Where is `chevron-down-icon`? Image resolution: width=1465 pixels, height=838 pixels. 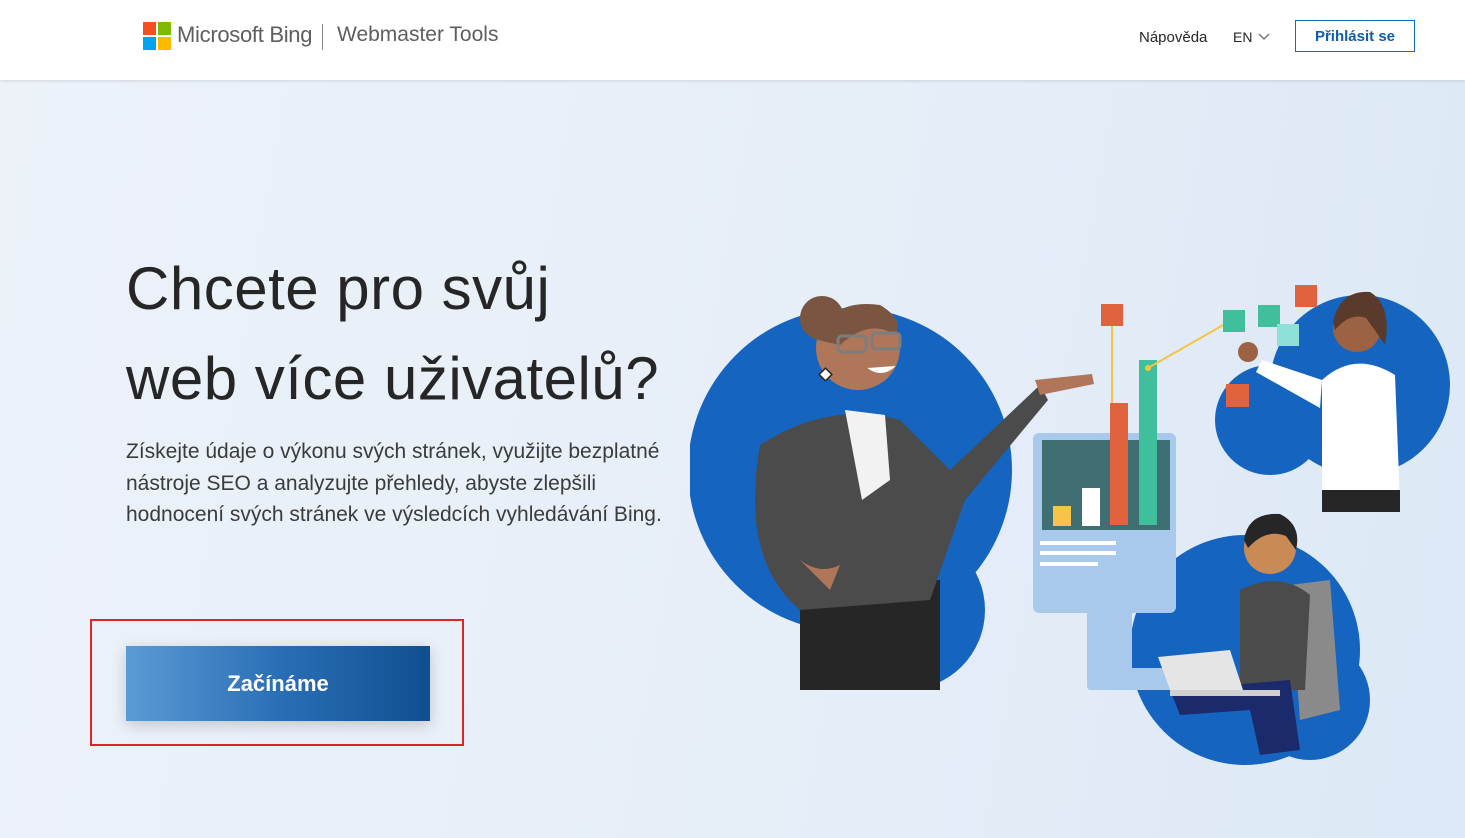 chevron-down-icon is located at coordinates (1264, 36).